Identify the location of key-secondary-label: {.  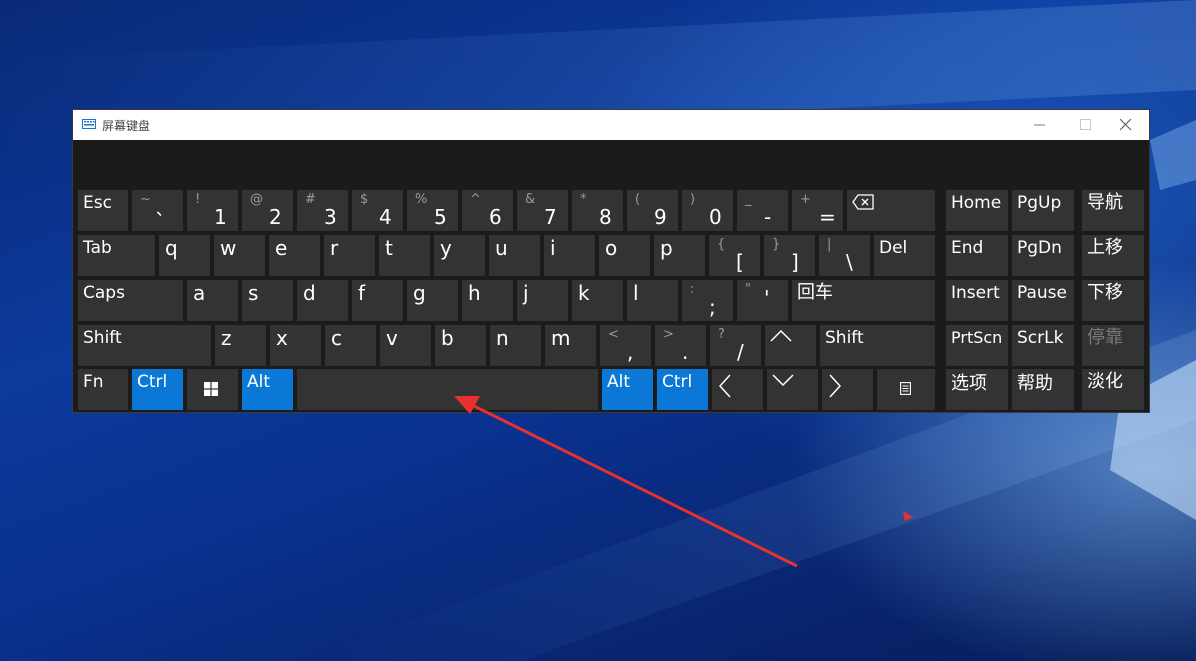
(721, 244).